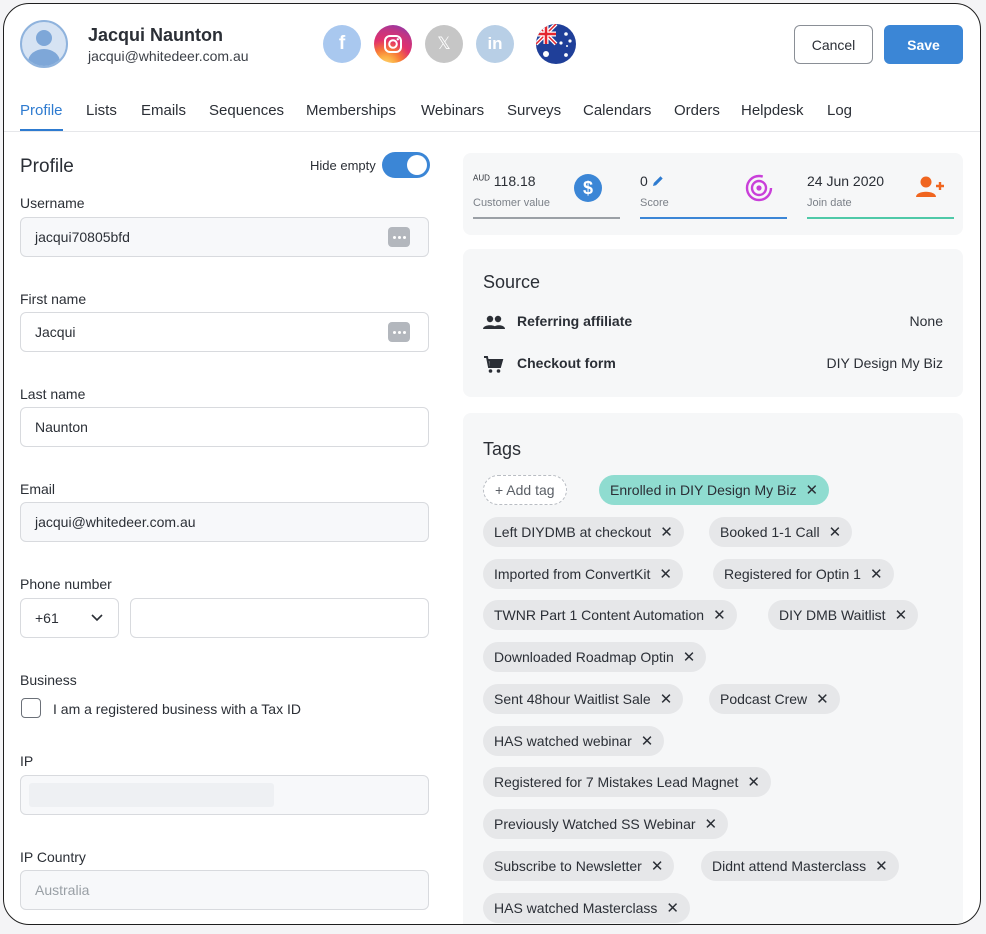  What do you see at coordinates (574, 741) in the screenshot?
I see `tag-chip: HAS watched webinar ✕` at bounding box center [574, 741].